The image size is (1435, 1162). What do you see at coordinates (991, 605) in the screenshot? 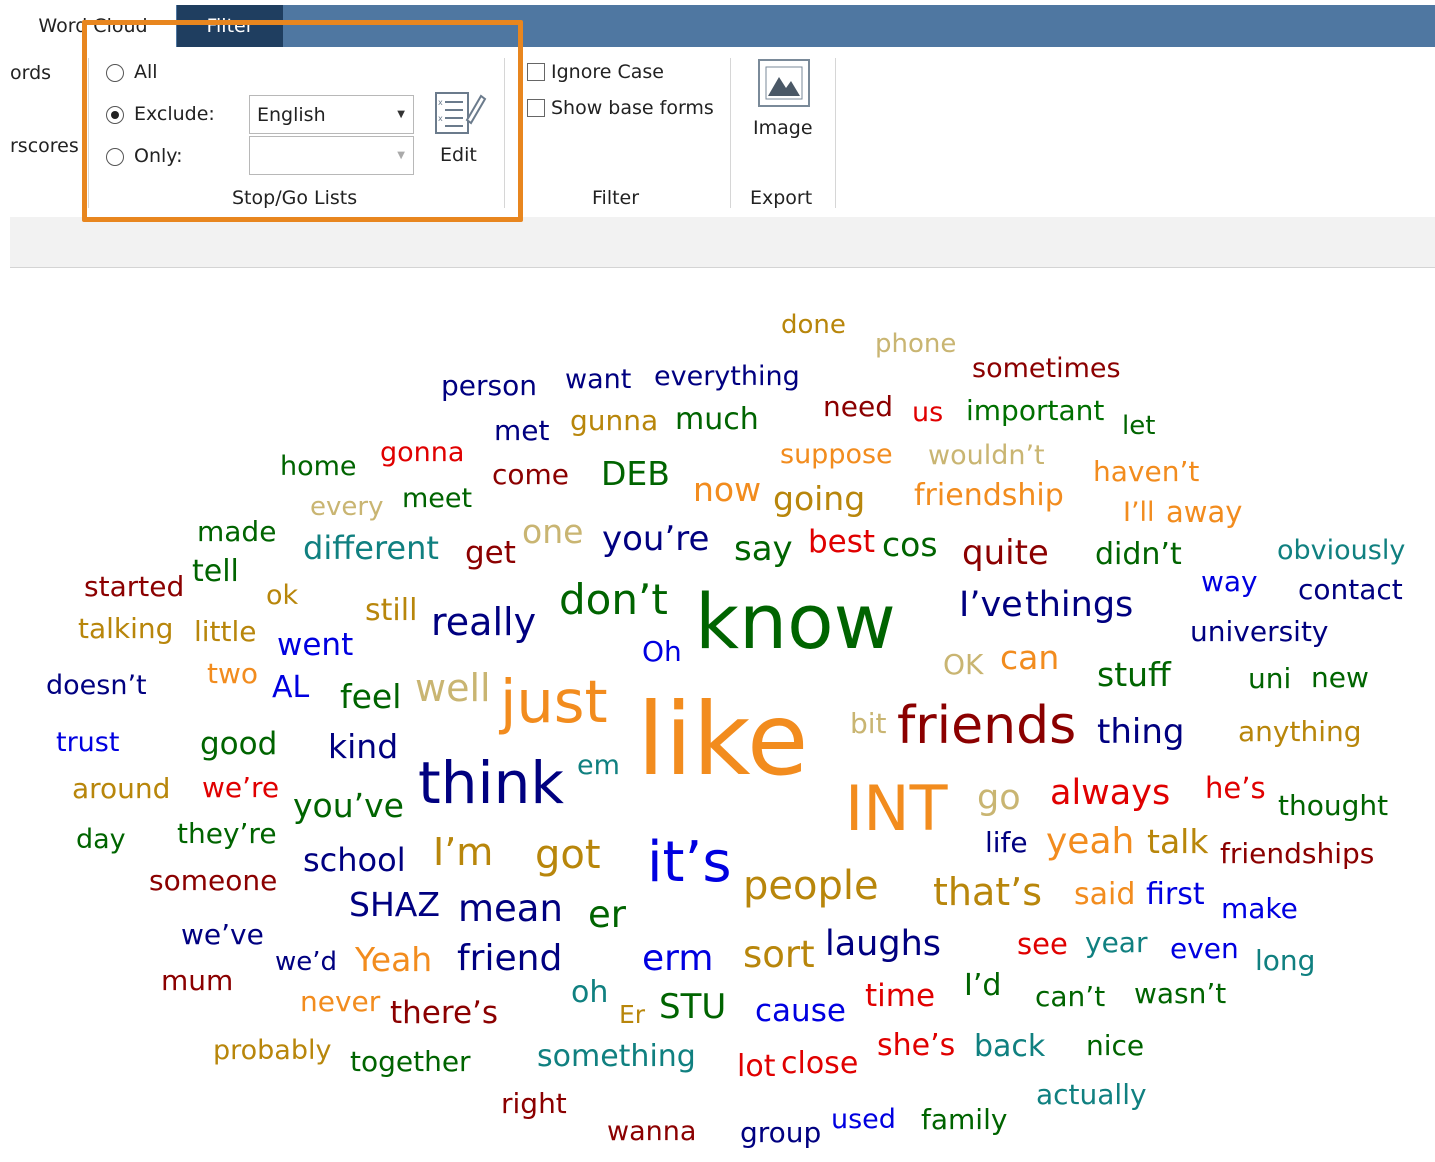
I see `cloud-word: I’ve` at bounding box center [991, 605].